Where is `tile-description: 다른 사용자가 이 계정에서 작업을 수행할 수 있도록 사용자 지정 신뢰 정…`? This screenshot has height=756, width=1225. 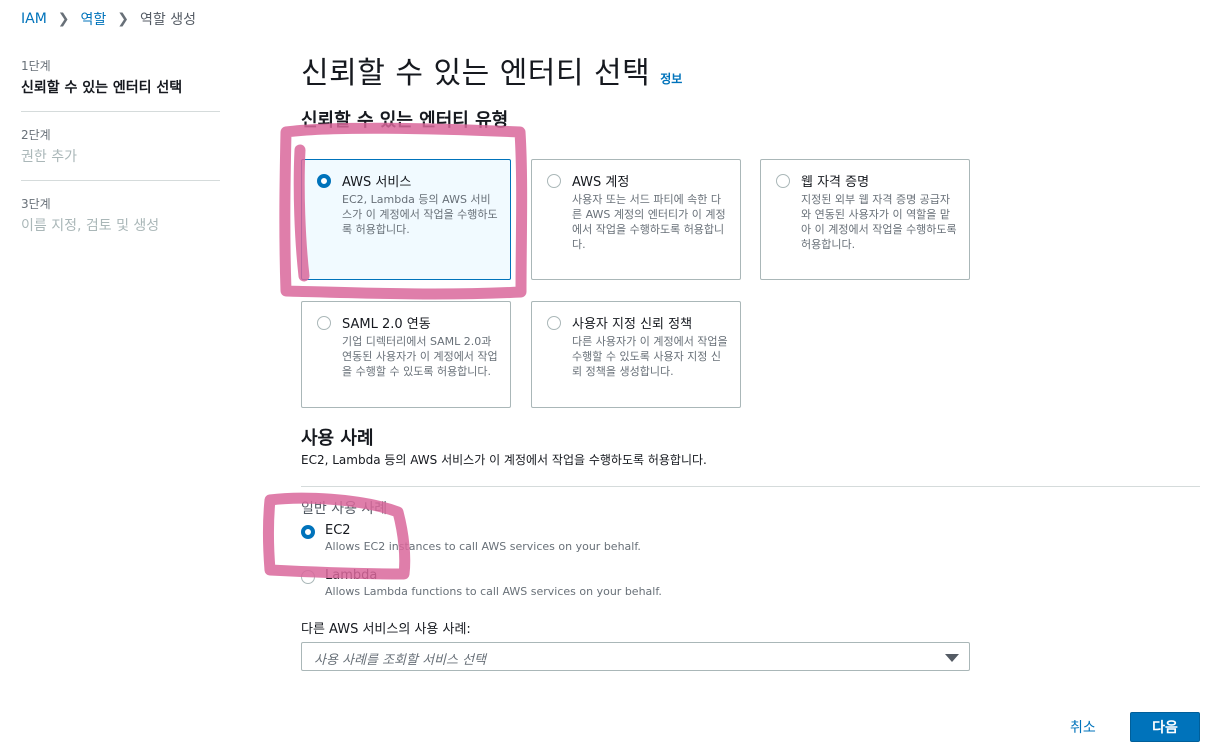 tile-description: 다른 사용자가 이 계정에서 작업을 수행할 수 있도록 사용자 지정 신뢰 정… is located at coordinates (650, 356).